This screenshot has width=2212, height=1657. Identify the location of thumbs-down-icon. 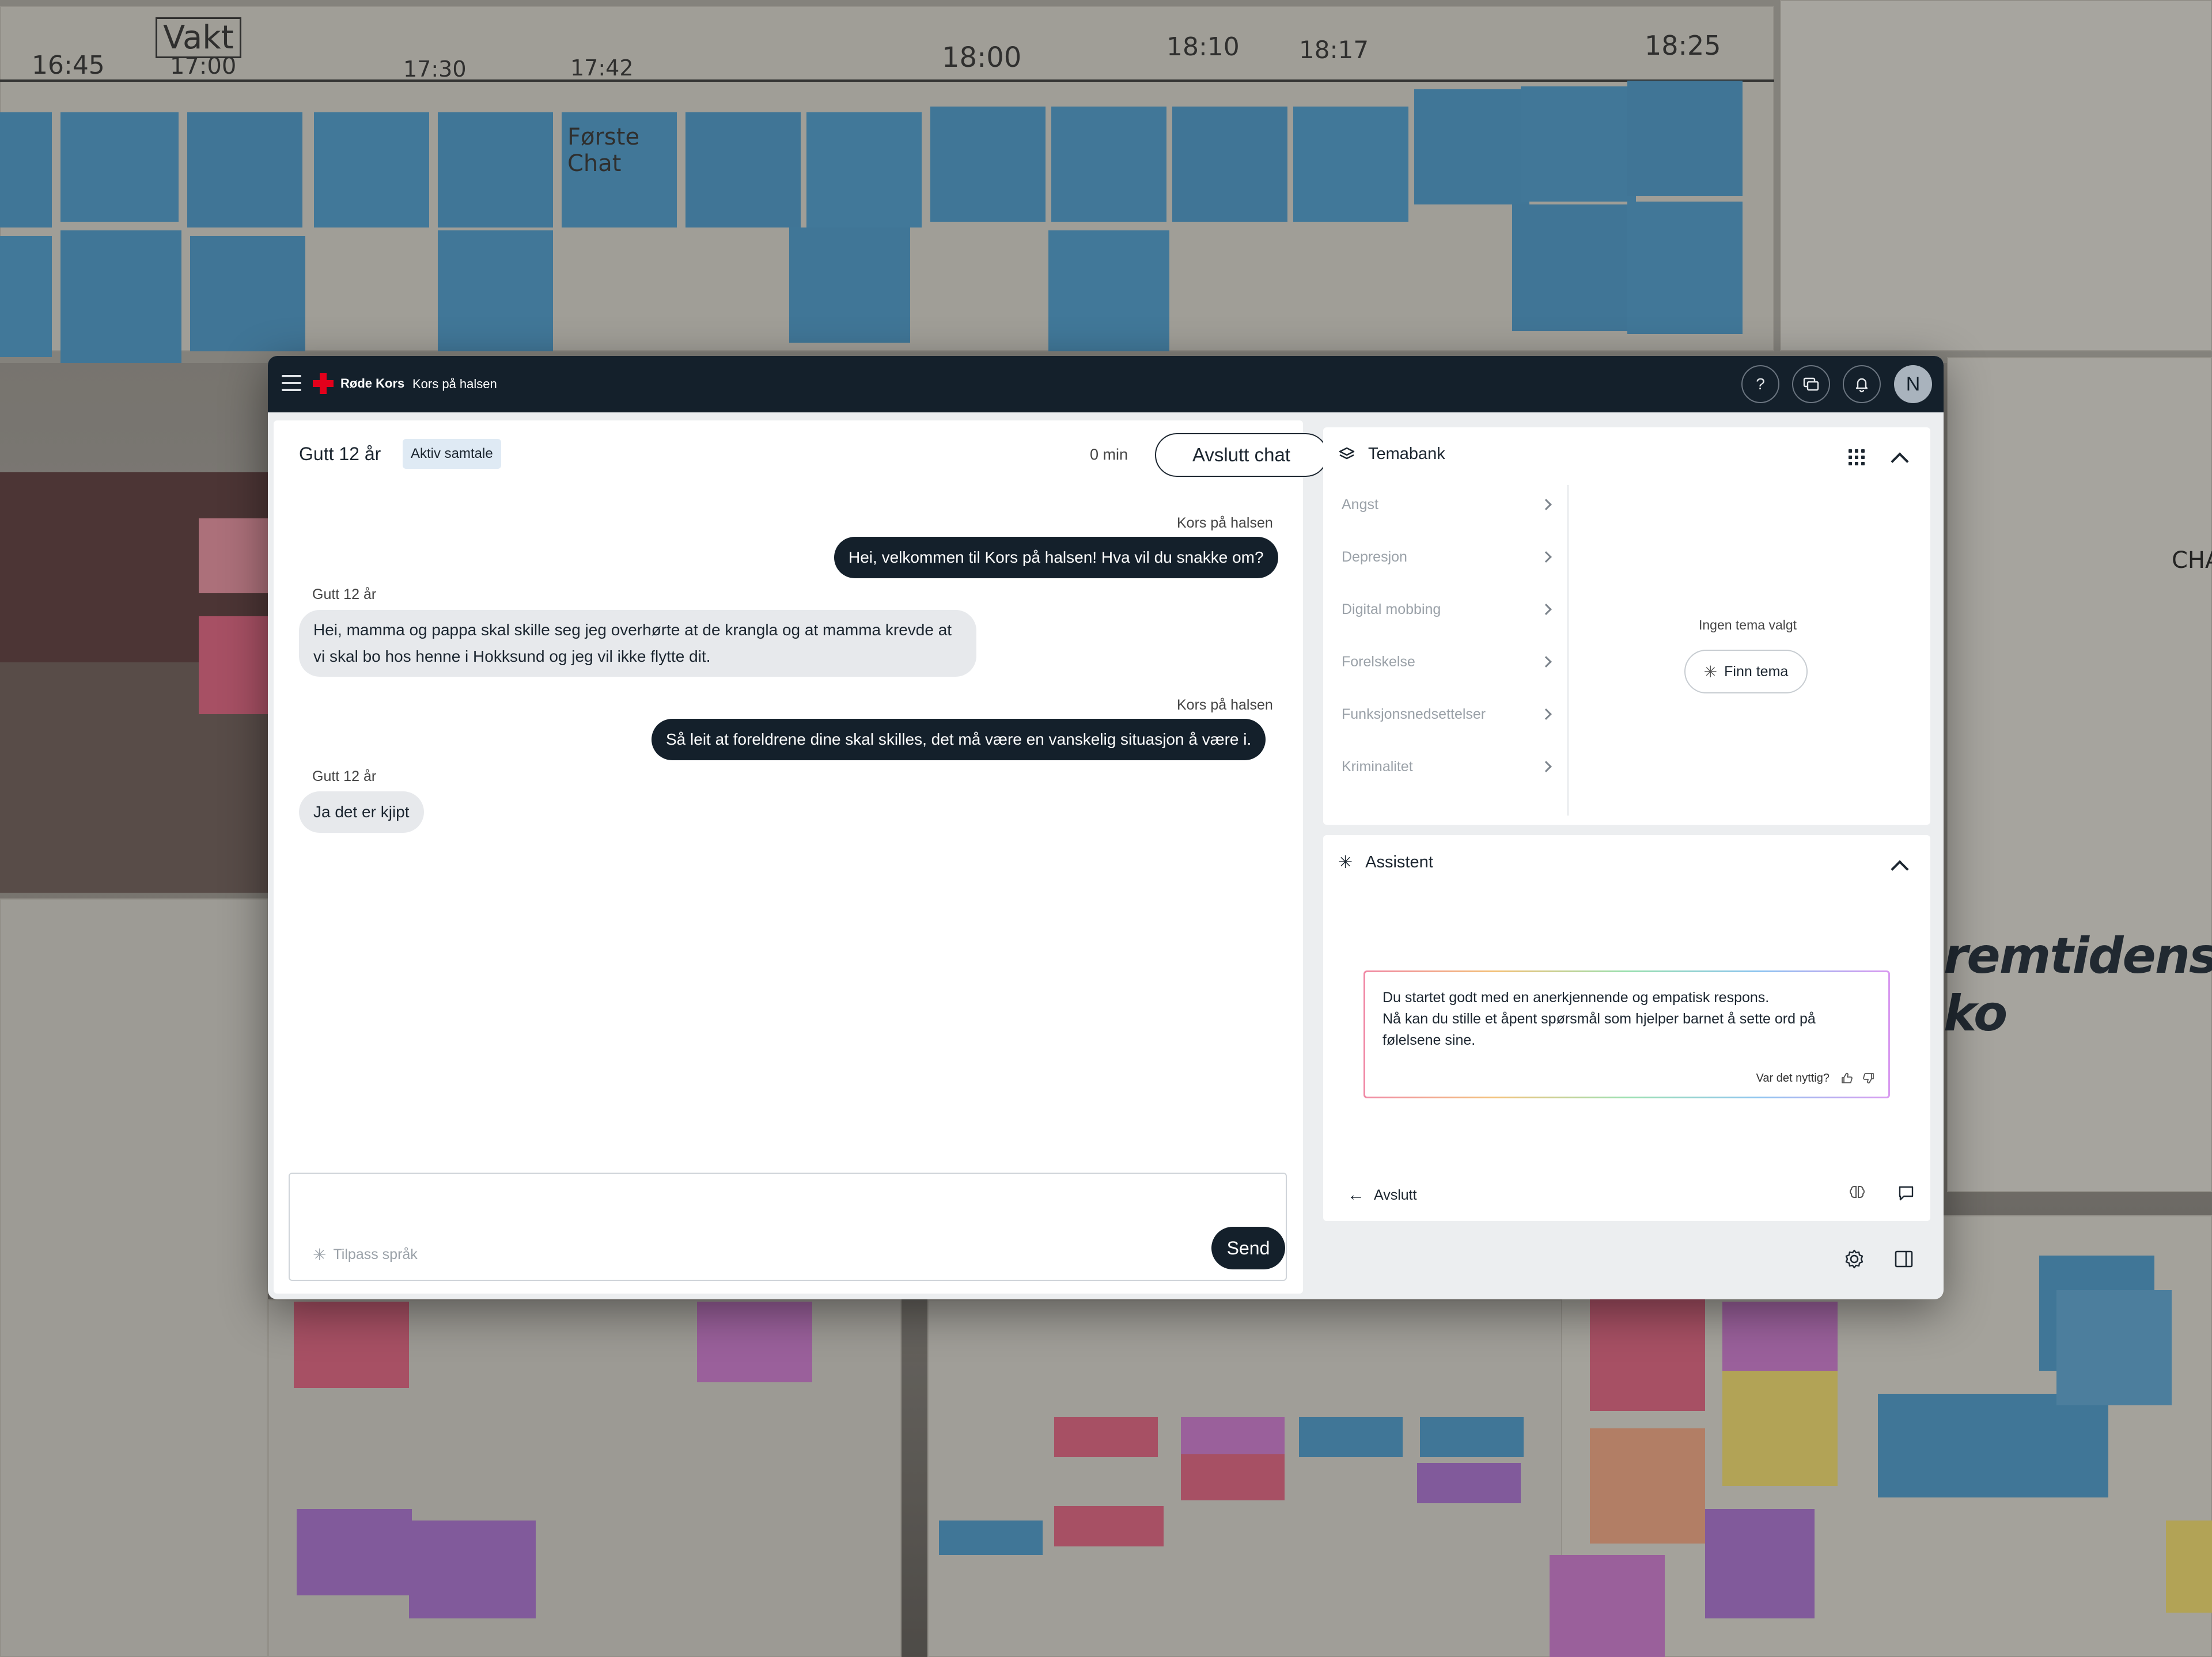
(1869, 1078).